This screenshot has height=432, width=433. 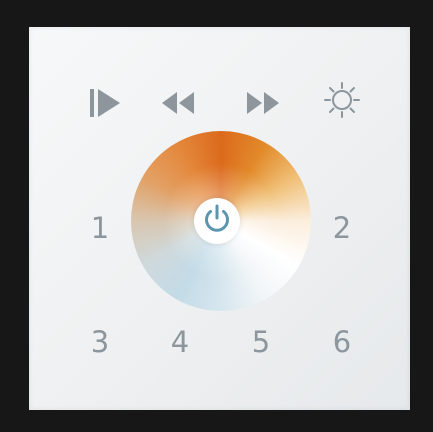 What do you see at coordinates (261, 342) in the screenshot?
I see `scene-button-5: 5` at bounding box center [261, 342].